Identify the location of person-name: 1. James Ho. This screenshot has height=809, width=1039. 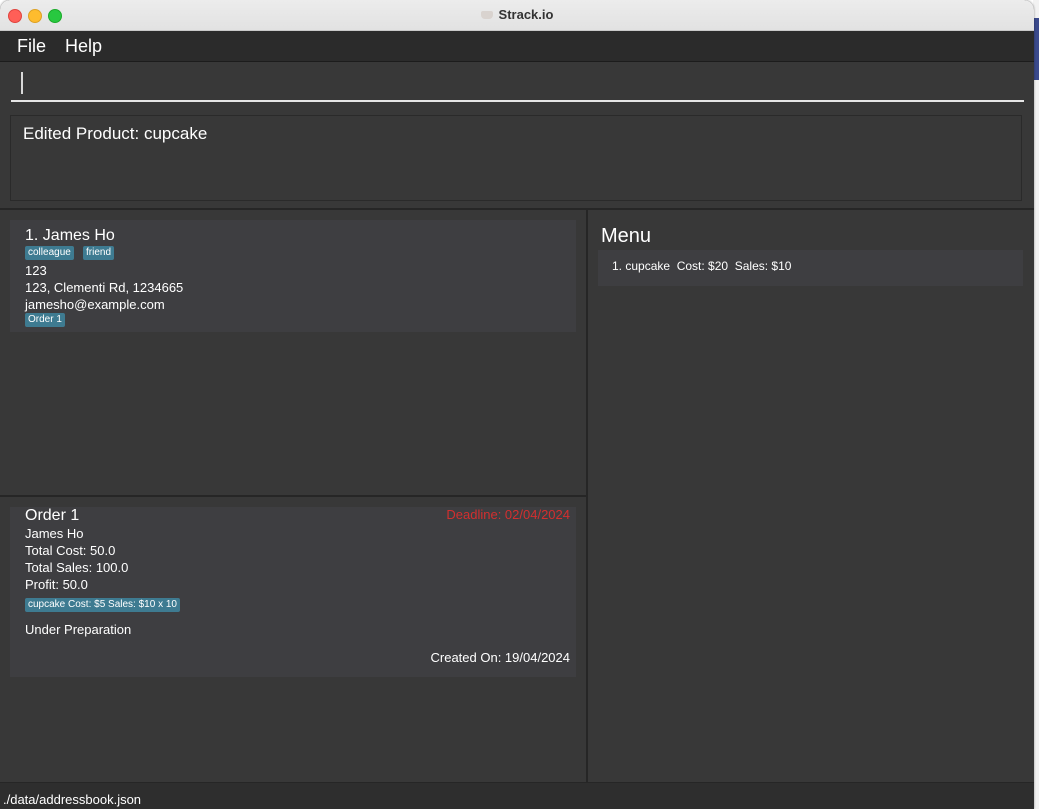
(70, 235).